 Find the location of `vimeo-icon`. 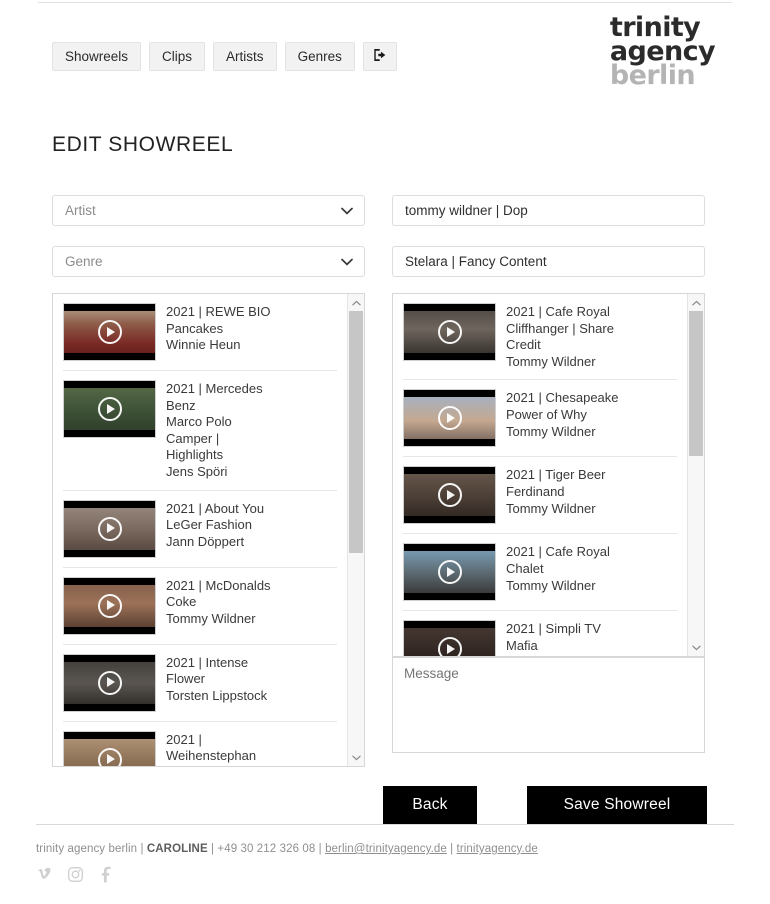

vimeo-icon is located at coordinates (44, 874).